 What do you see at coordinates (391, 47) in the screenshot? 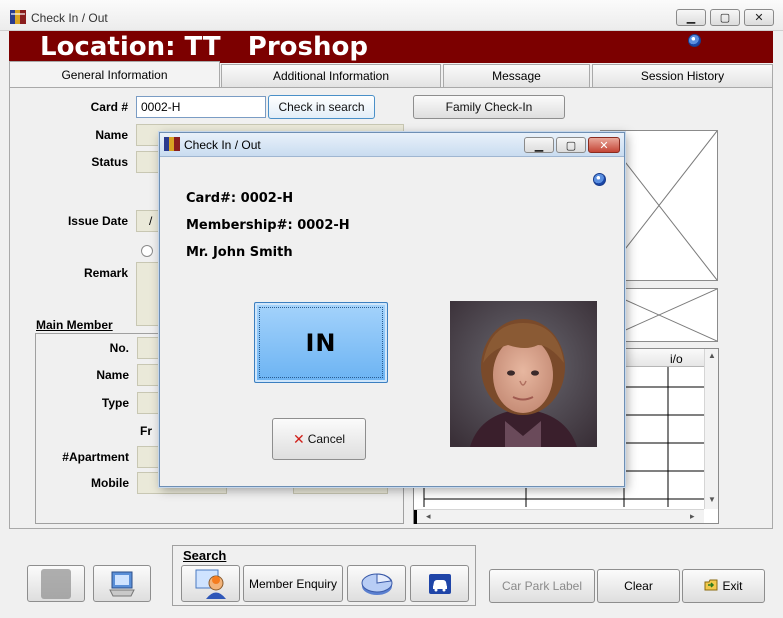
I see `location-banner: Location: TT Proshop` at bounding box center [391, 47].